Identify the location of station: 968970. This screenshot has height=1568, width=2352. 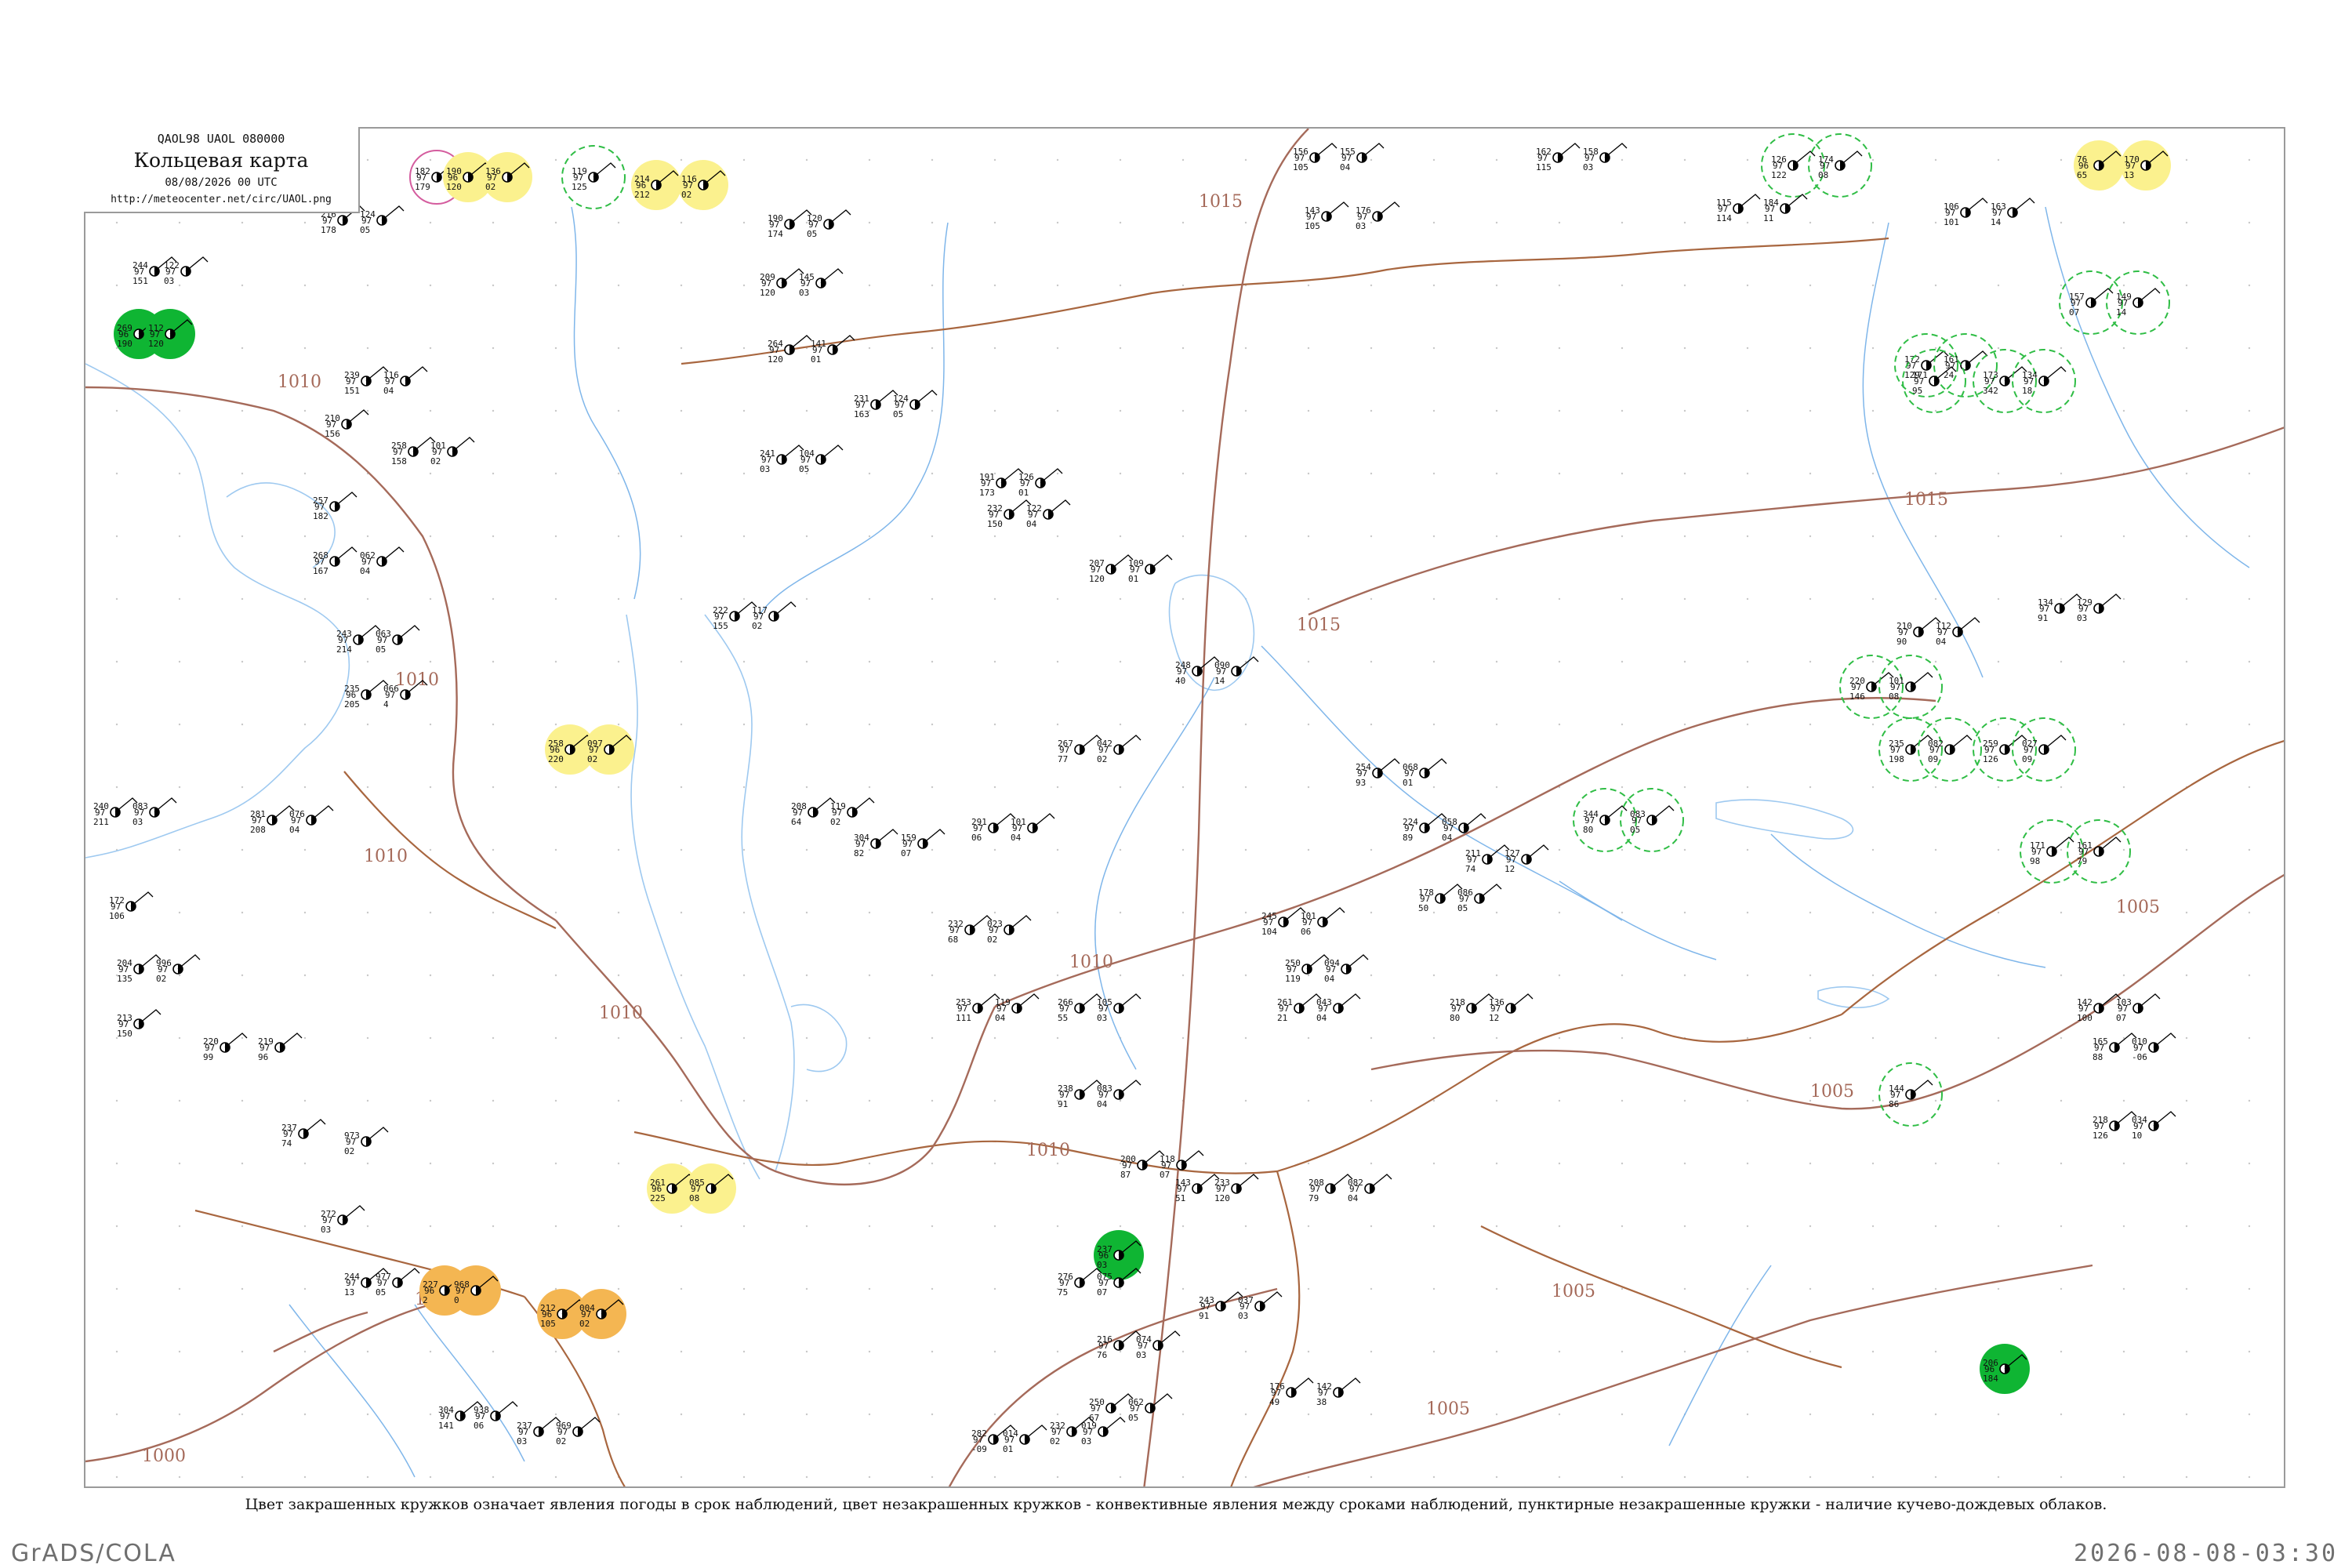
(476, 1290).